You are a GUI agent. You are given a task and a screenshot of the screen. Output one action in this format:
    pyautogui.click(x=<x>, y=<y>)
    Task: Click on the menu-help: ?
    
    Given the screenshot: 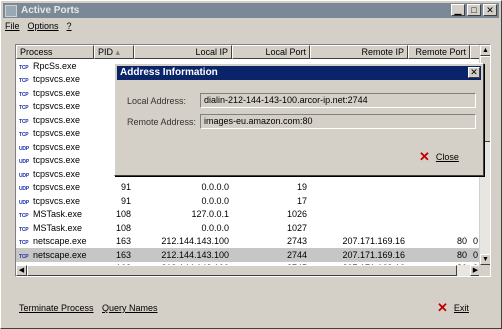 What is the action you would take?
    pyautogui.click(x=69, y=26)
    